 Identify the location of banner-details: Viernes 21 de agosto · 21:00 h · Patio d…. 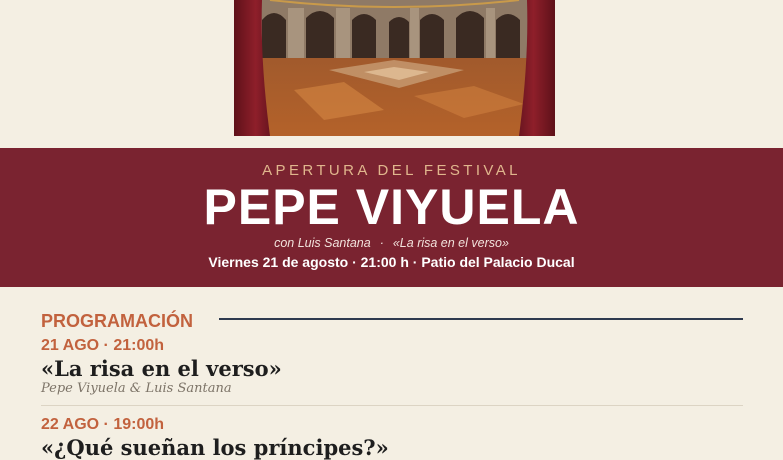
(391, 262).